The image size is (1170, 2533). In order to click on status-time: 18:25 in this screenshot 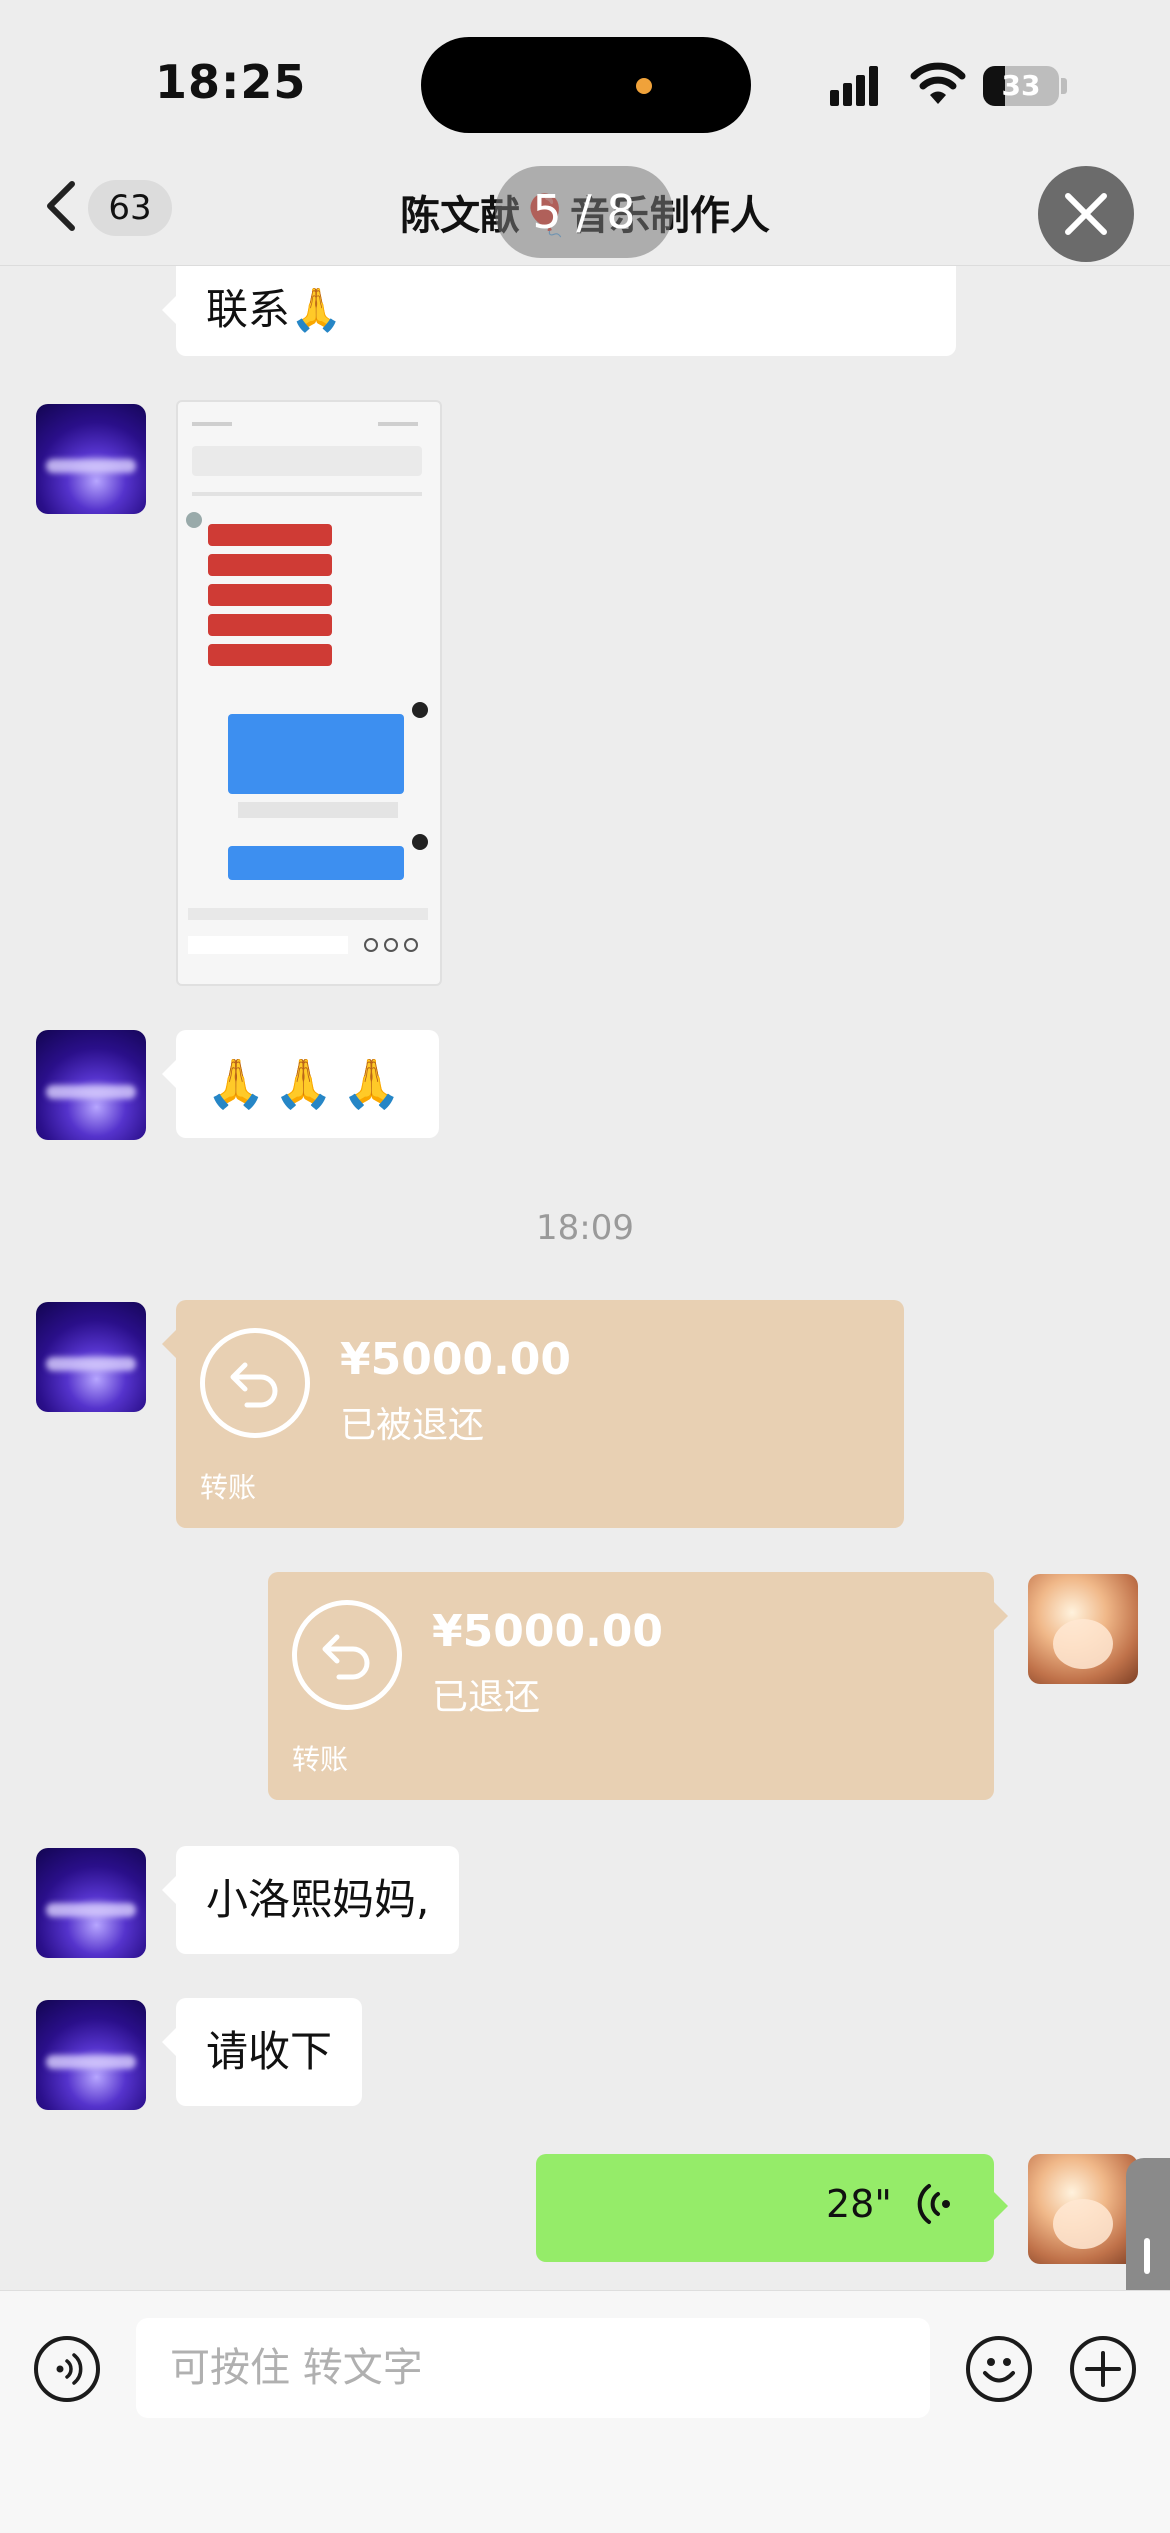, I will do `click(231, 82)`.